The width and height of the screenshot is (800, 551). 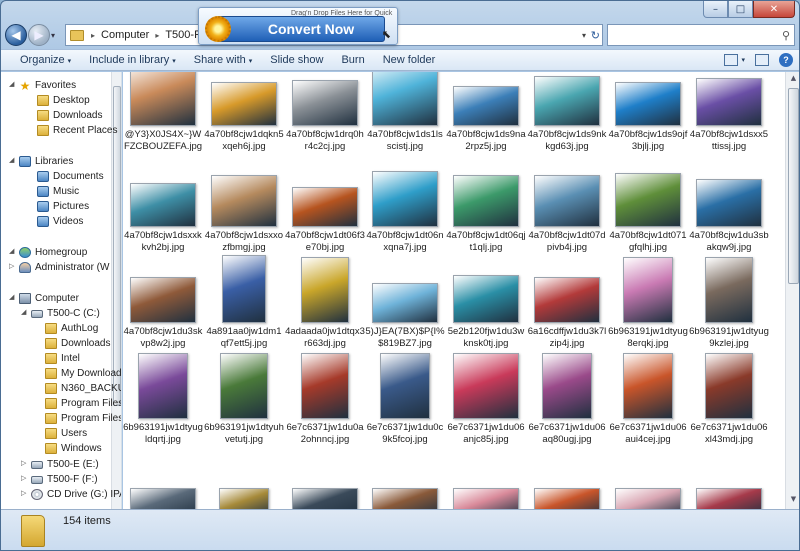 What do you see at coordinates (71, 100) in the screenshot?
I see `nav-item-label: Desktop` at bounding box center [71, 100].